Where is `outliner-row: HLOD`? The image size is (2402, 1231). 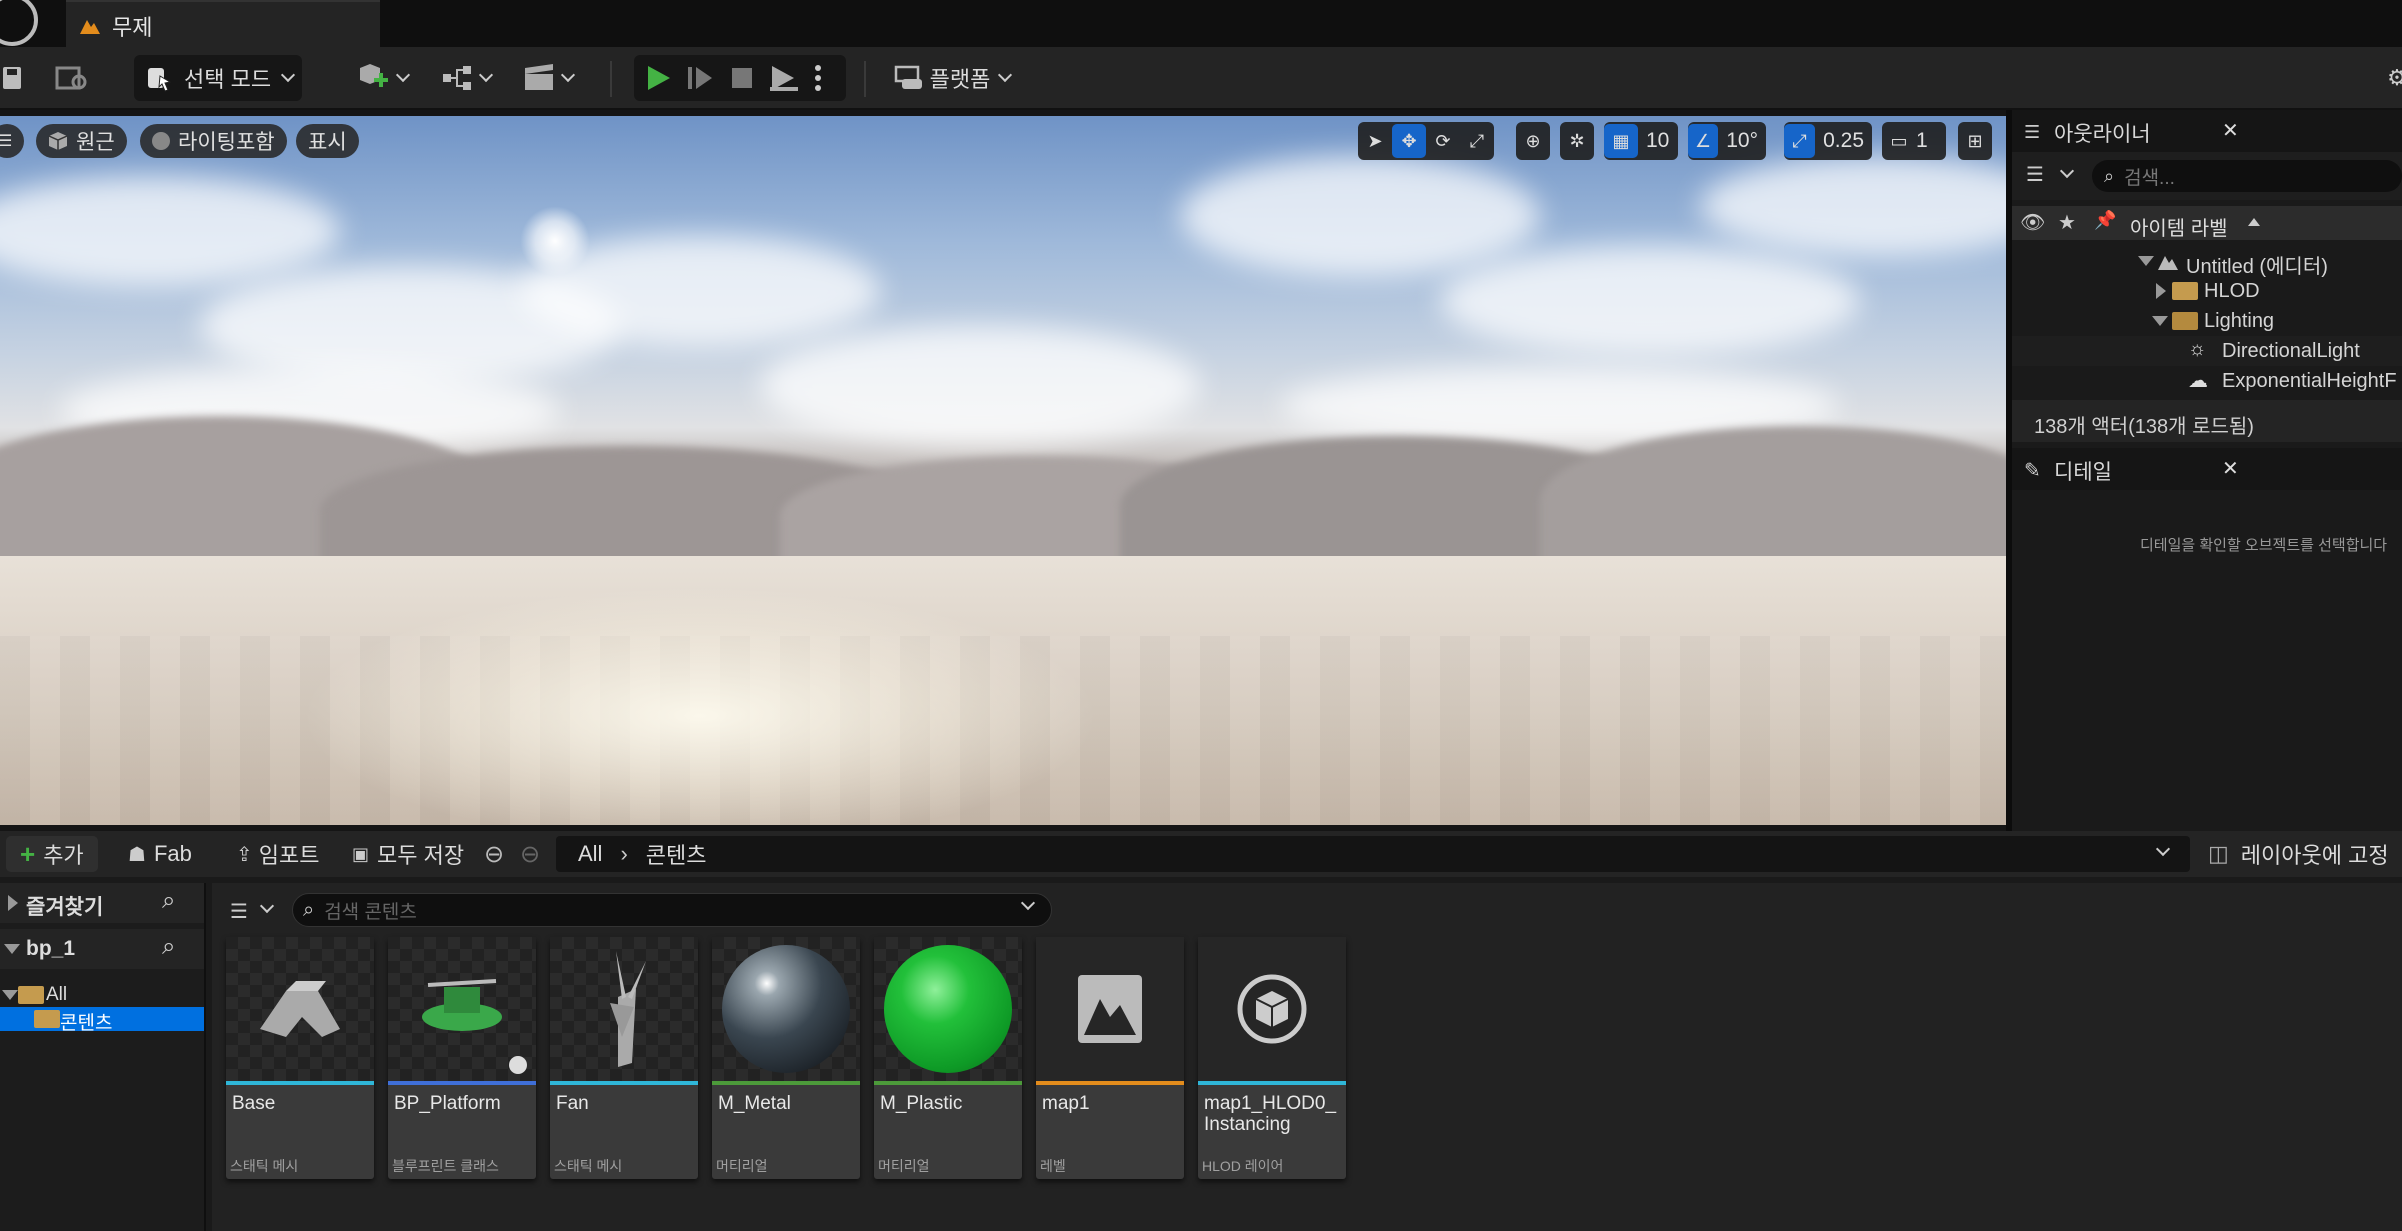 outliner-row: HLOD is located at coordinates (2207, 291).